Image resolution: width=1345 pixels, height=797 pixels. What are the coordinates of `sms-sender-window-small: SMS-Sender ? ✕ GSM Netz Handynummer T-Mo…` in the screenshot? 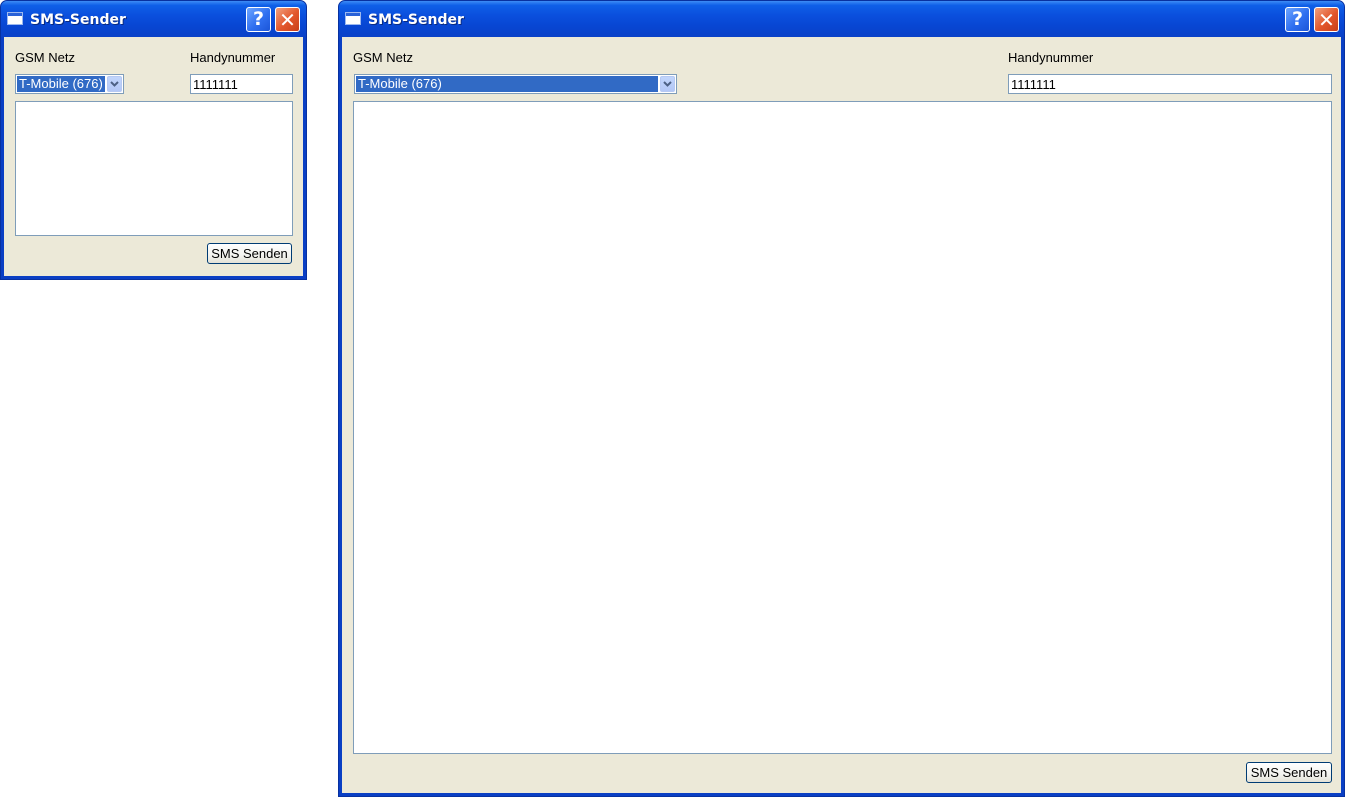 It's located at (153, 140).